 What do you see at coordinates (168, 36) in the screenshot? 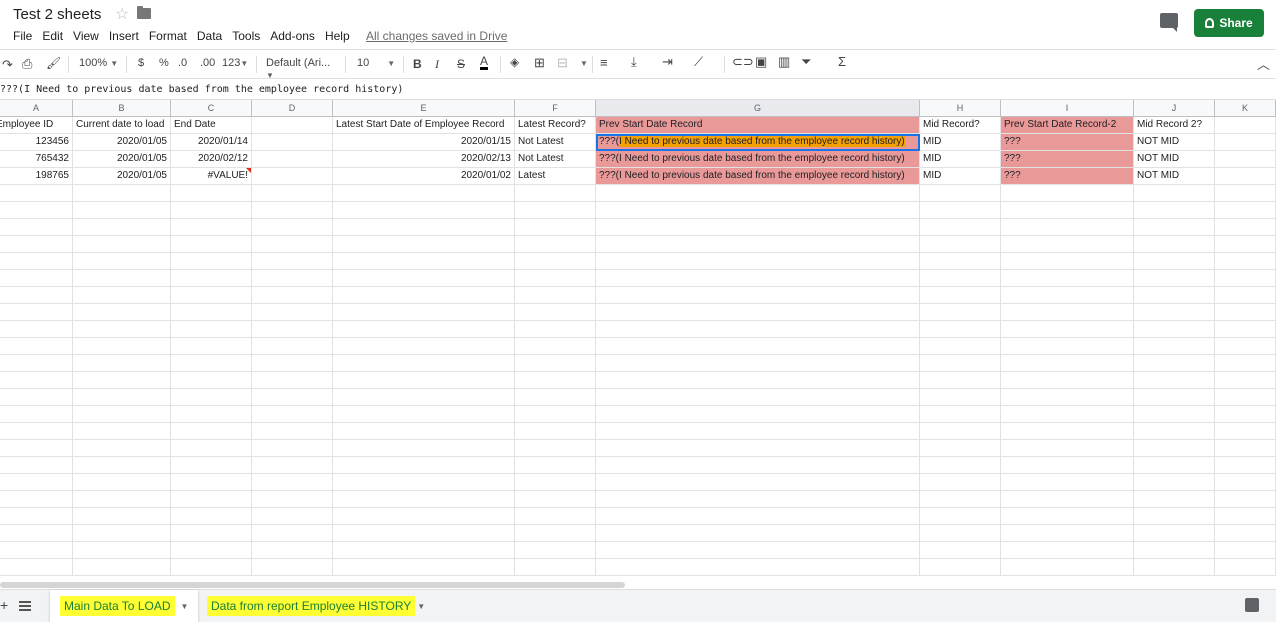
I see `menu-format: Format` at bounding box center [168, 36].